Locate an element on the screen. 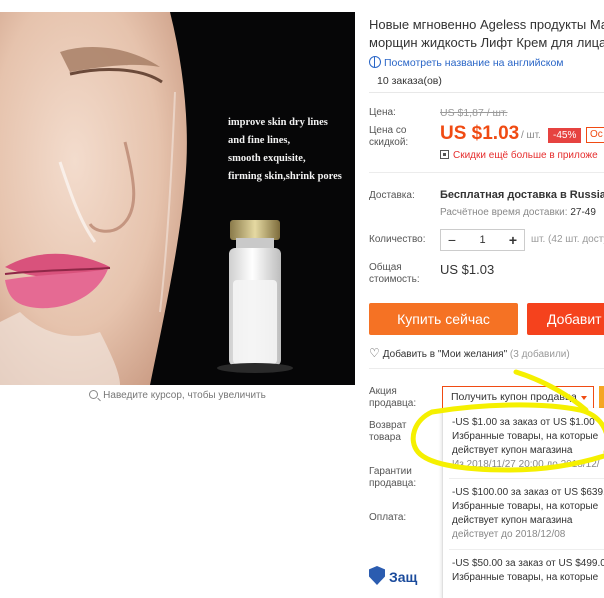  view-english-text: Посмотреть название на английском is located at coordinates (474, 63).